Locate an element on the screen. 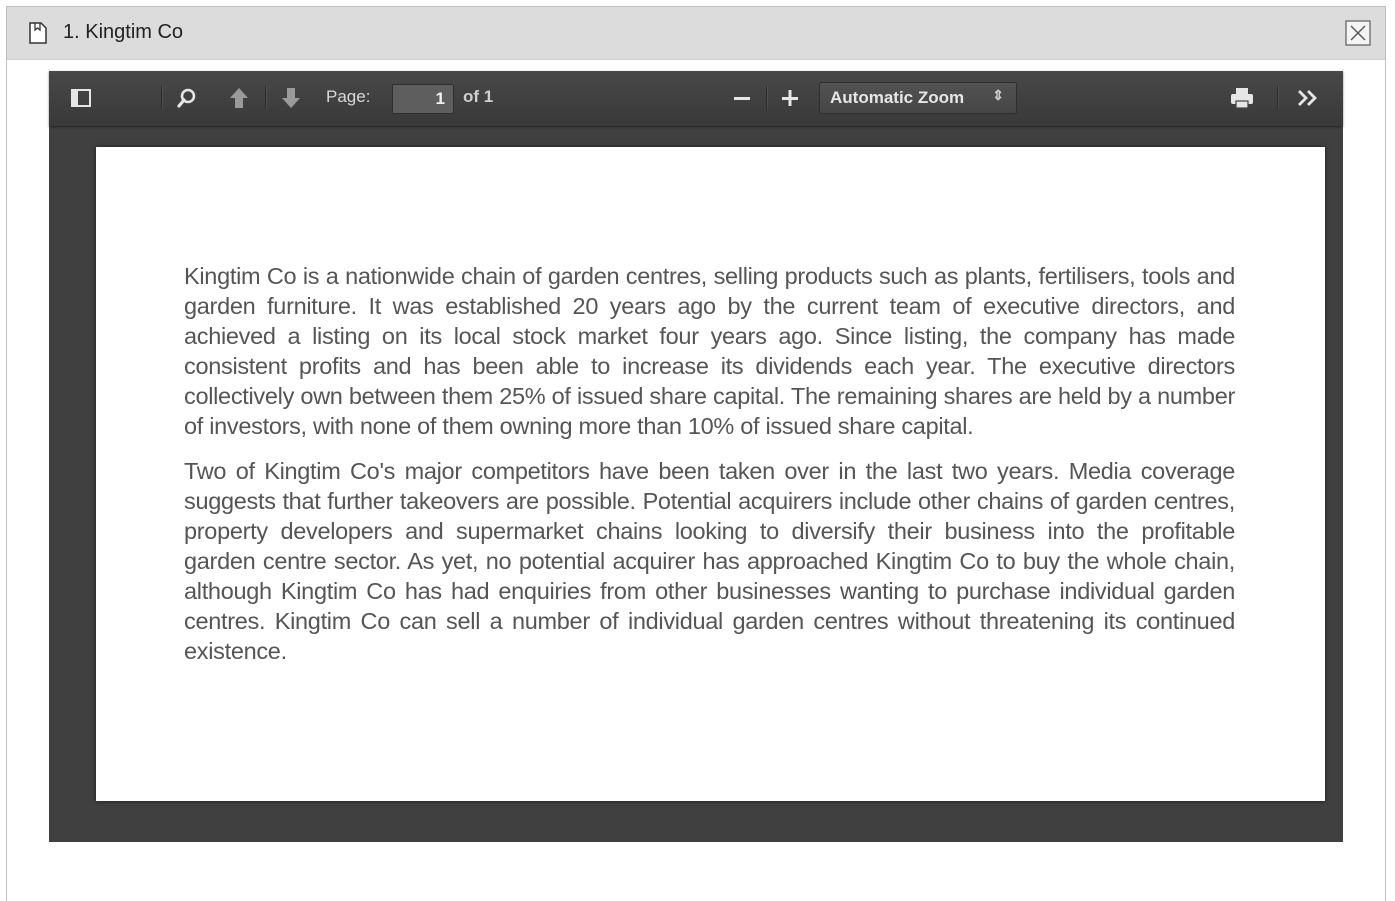 The image size is (1395, 901). search-icon is located at coordinates (186, 98).